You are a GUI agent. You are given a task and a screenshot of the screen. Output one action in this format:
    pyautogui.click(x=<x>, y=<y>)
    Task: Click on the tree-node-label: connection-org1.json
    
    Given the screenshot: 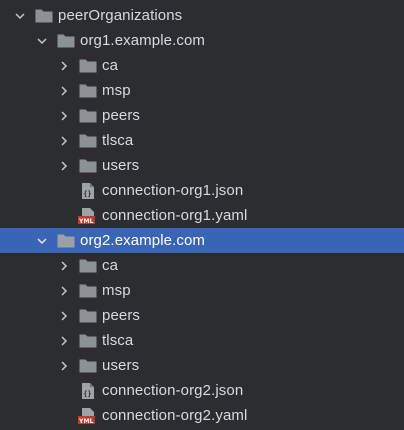 What is the action you would take?
    pyautogui.click(x=173, y=190)
    